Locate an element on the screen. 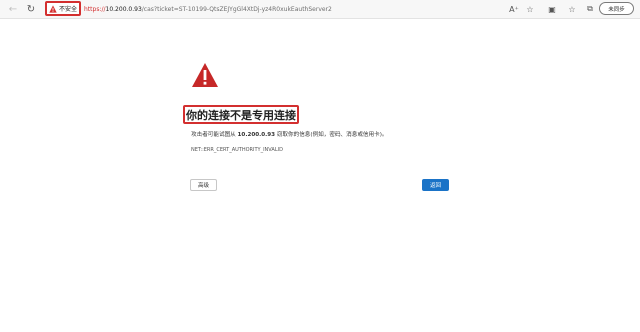 This screenshot has height=332, width=640. page-title-highlight: 你的连接不是专用连接 is located at coordinates (241, 114).